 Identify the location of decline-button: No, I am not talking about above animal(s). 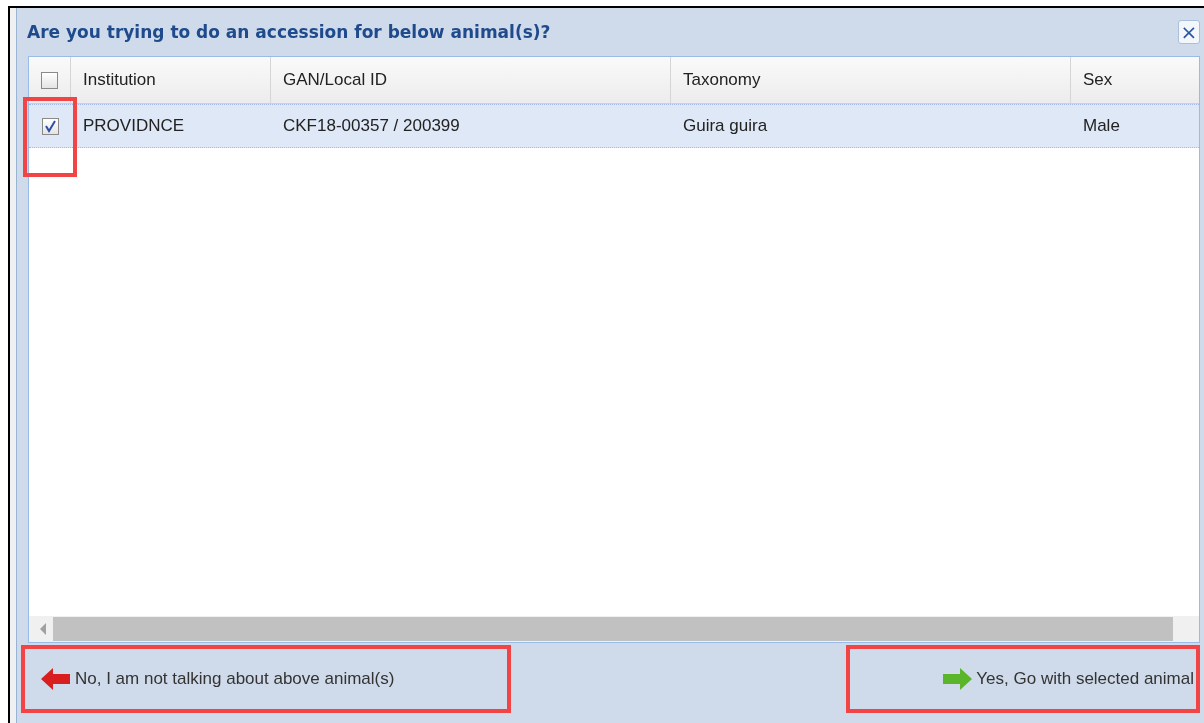
(266, 679).